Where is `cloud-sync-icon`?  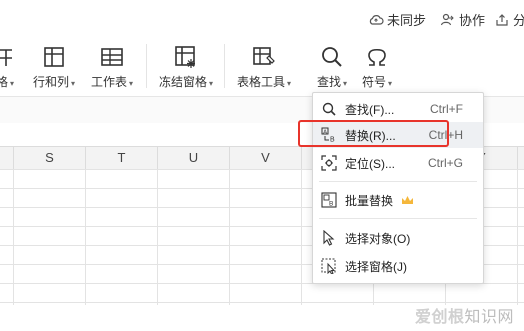 cloud-sync-icon is located at coordinates (376, 19).